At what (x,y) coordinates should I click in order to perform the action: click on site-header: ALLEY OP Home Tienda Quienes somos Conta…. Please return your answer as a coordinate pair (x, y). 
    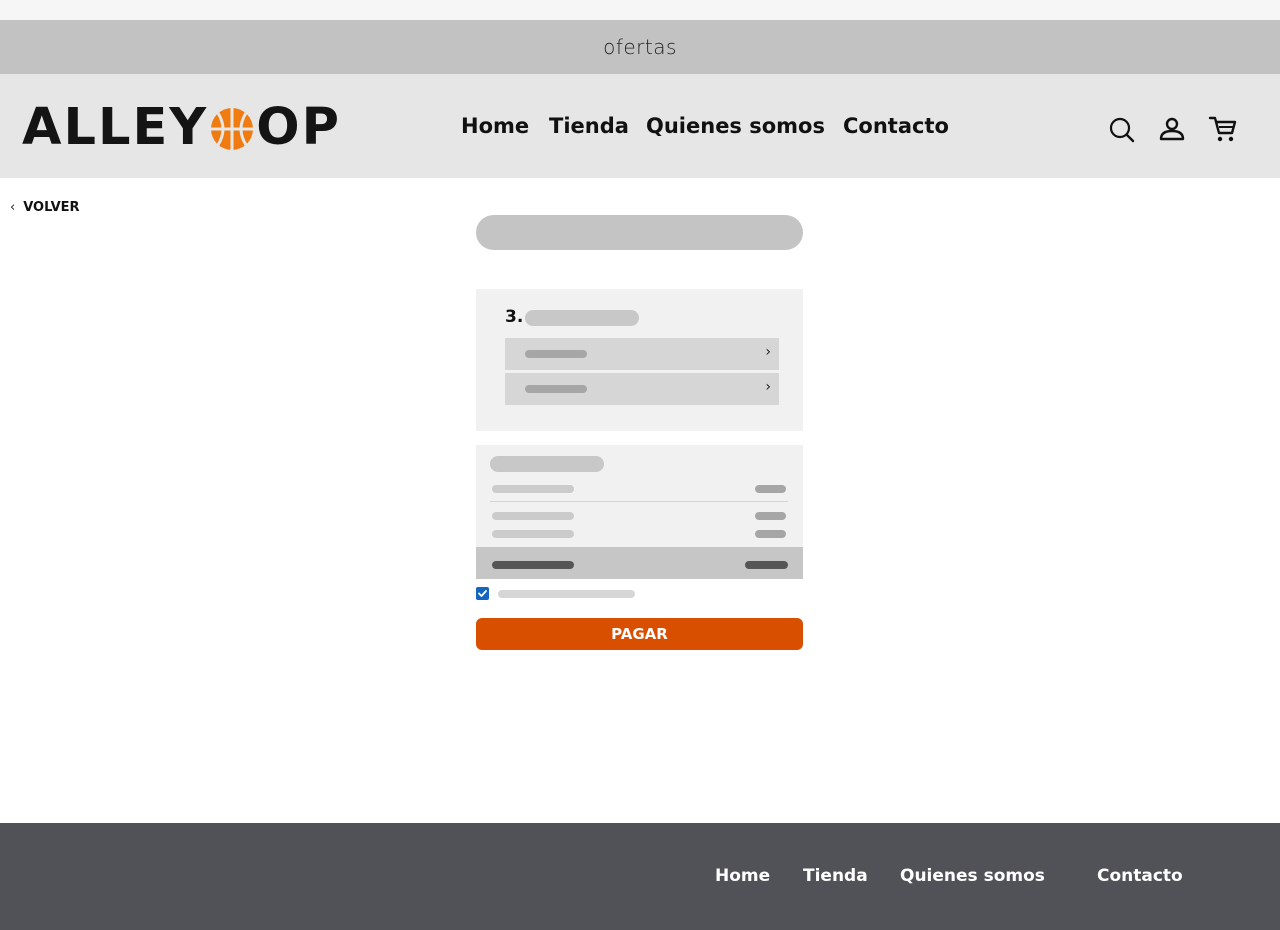
    Looking at the image, I should click on (640, 126).